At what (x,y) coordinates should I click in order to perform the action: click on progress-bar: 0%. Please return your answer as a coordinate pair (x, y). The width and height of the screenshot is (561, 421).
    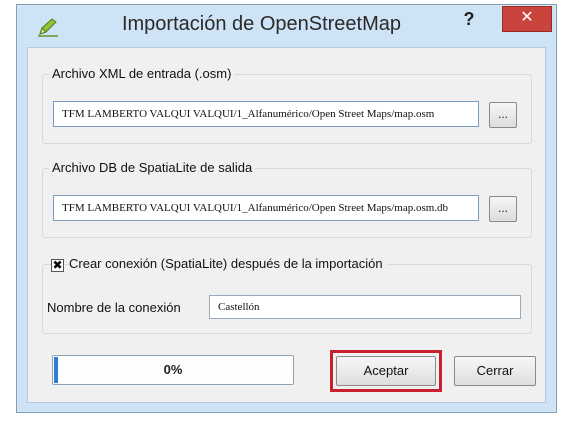
    Looking at the image, I should click on (173, 370).